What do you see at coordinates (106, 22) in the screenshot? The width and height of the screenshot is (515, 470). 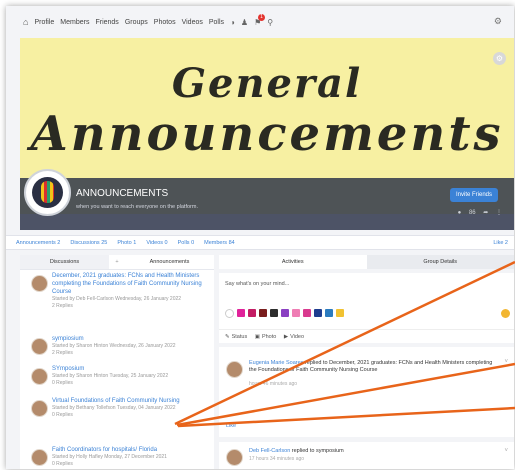 I see `nav-friends: Friends` at bounding box center [106, 22].